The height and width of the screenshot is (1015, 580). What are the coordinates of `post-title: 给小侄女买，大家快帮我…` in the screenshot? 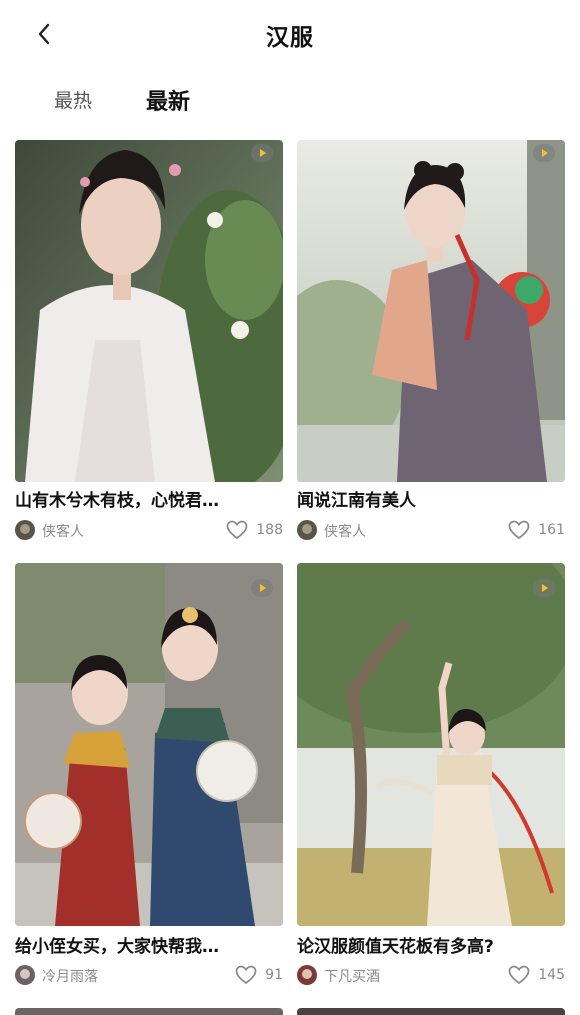 It's located at (149, 947).